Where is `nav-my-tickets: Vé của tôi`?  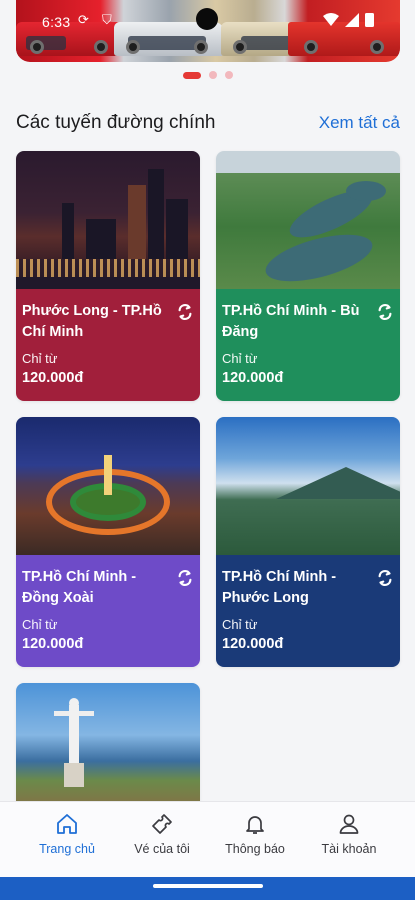
nav-my-tickets: Vé của tôi is located at coordinates (162, 834).